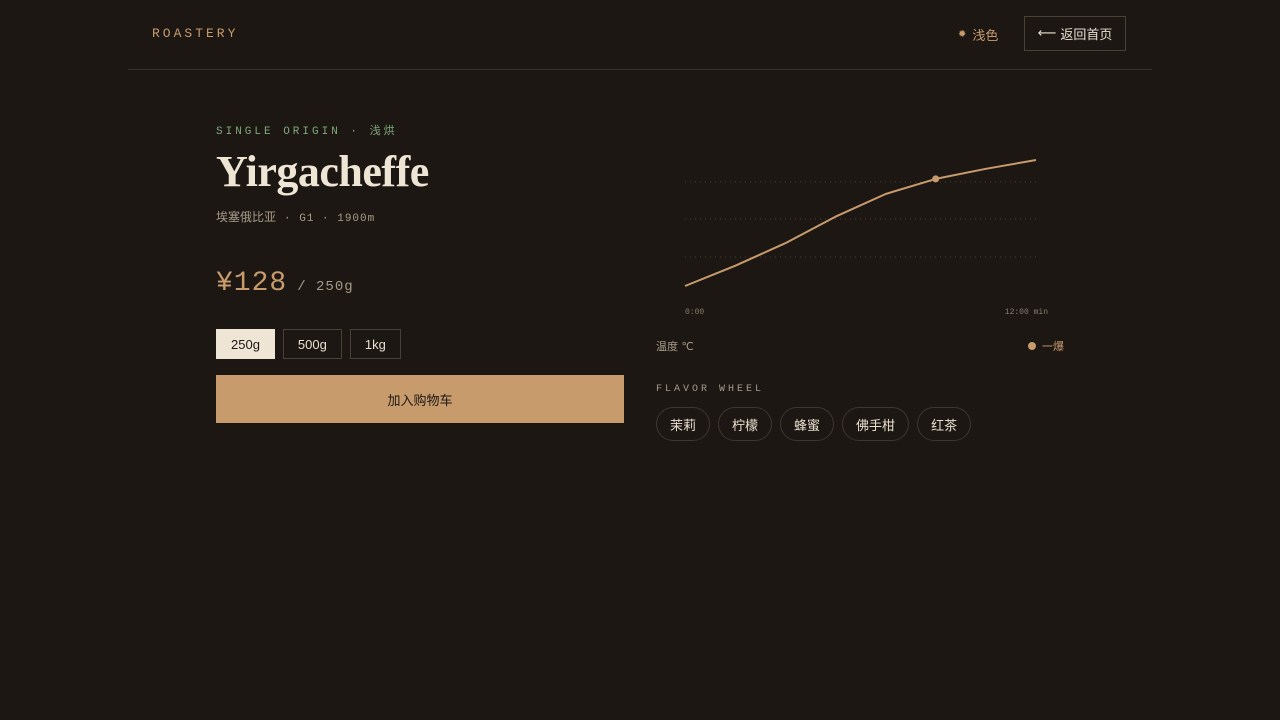 This screenshot has width=1280, height=720. What do you see at coordinates (675, 346) in the screenshot?
I see `y-axis-label: 温度 ℃` at bounding box center [675, 346].